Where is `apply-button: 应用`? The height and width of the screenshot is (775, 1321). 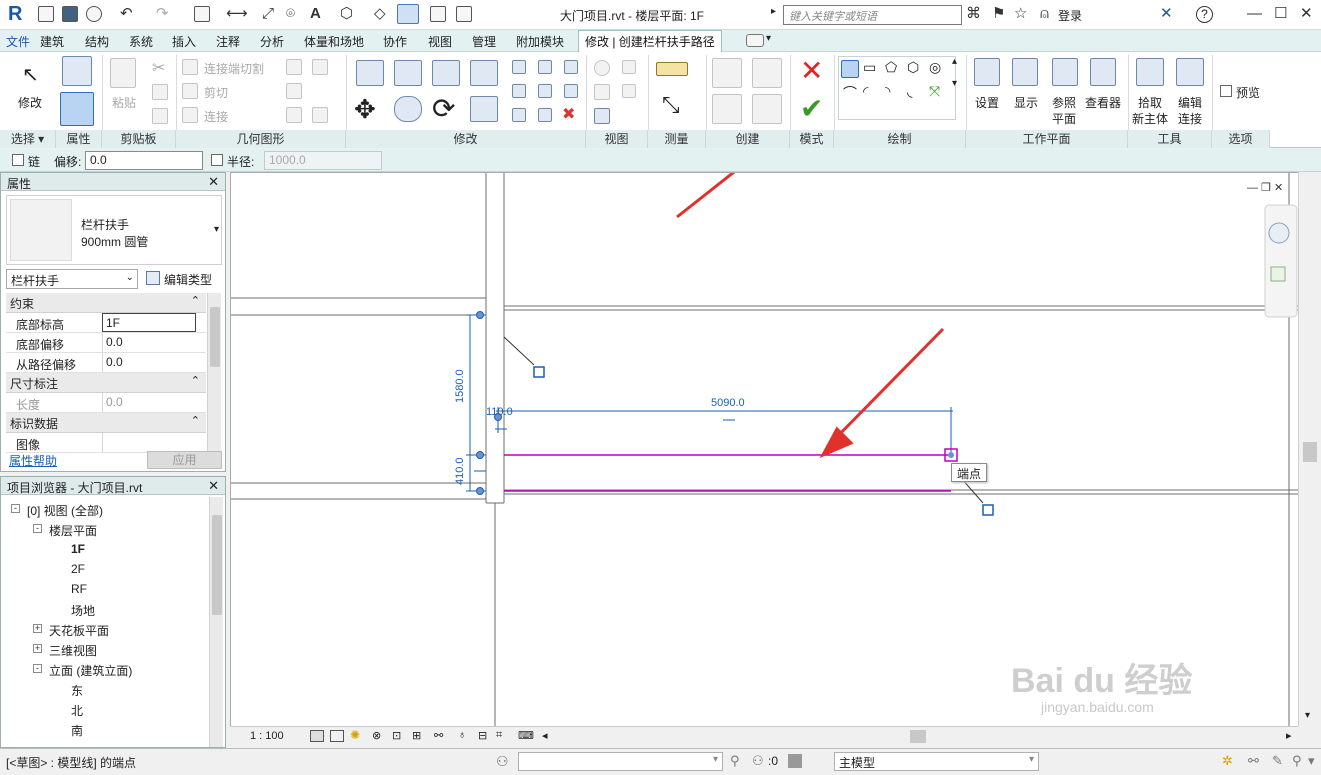 apply-button: 应用 is located at coordinates (184, 460).